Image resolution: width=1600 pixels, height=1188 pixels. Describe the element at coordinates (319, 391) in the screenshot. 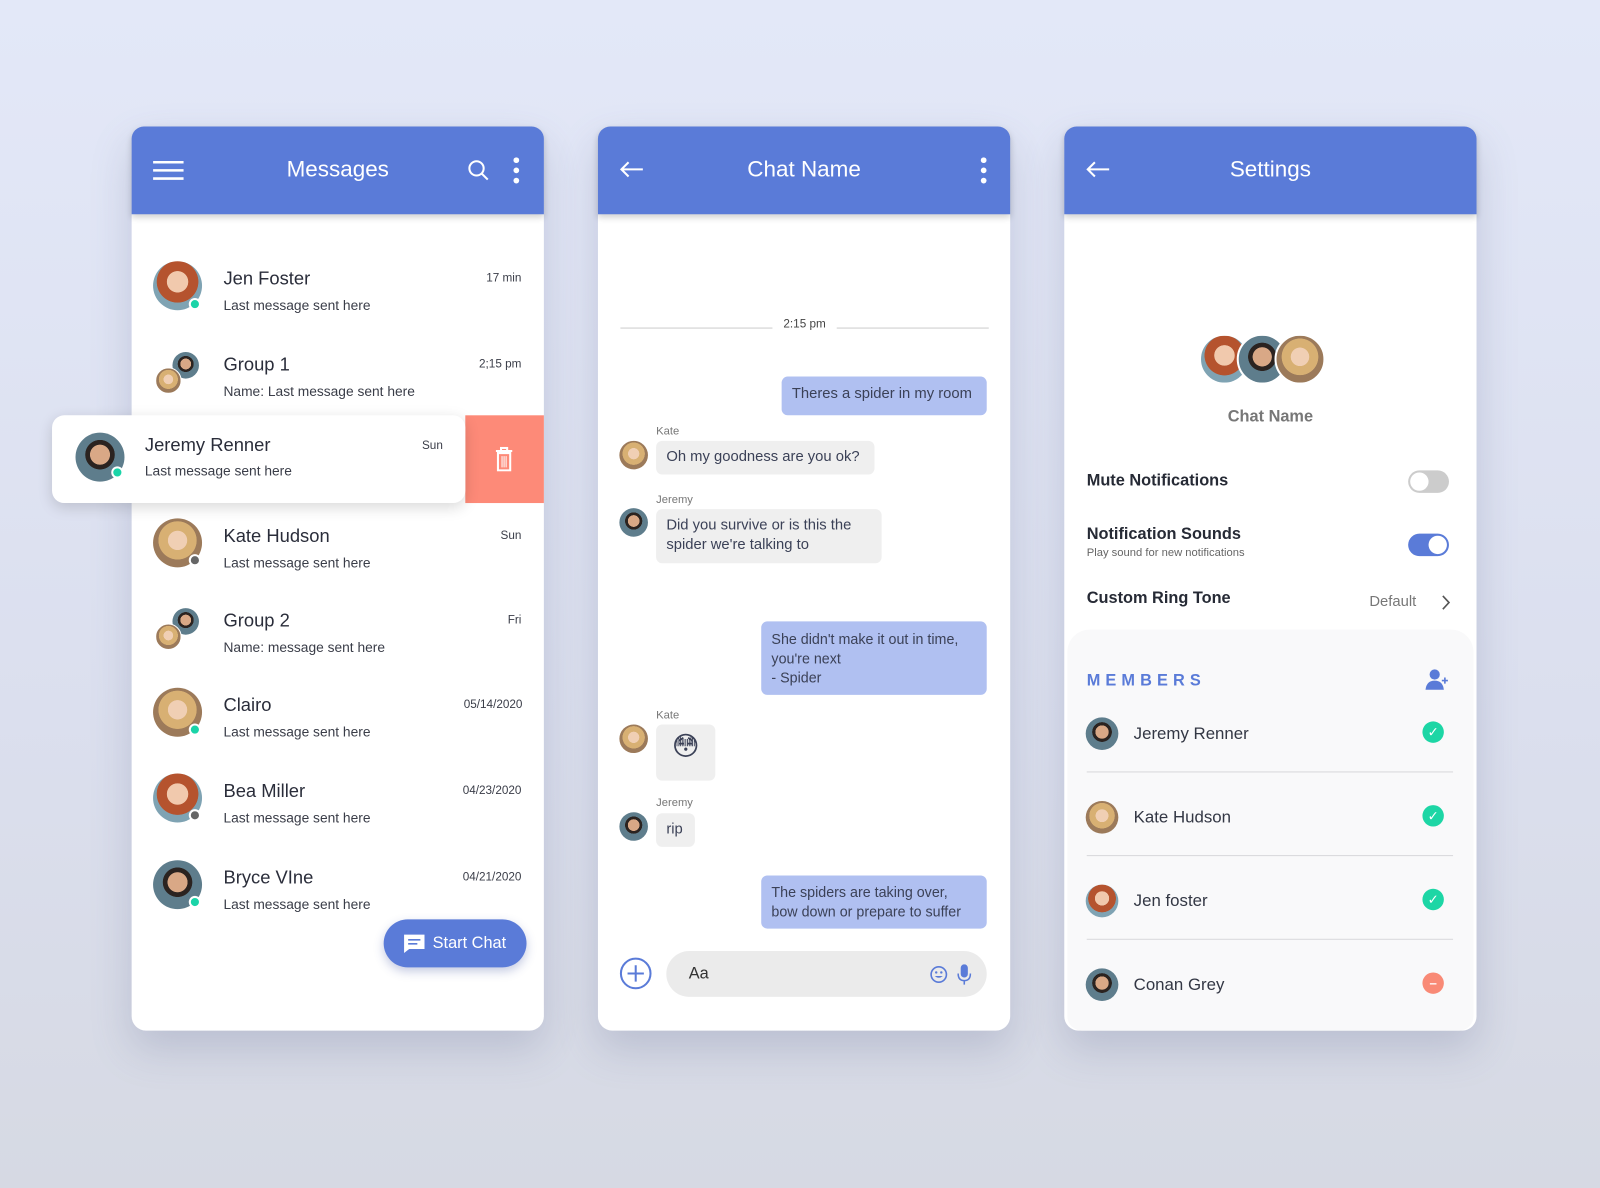

I see `message-preview: Name: Last message sent here` at that location.